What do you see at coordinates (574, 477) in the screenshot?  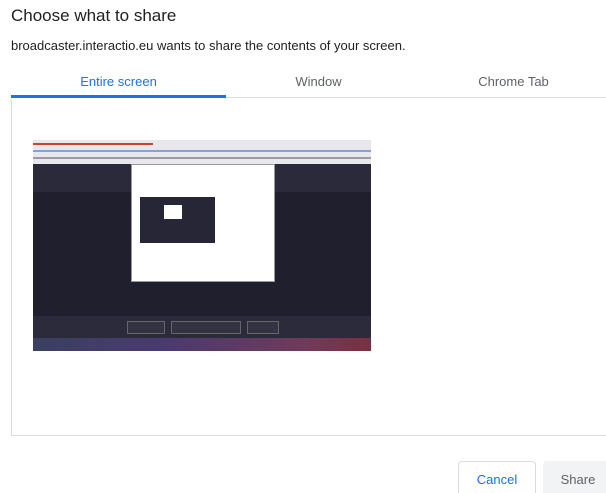 I see `share-button: Share` at bounding box center [574, 477].